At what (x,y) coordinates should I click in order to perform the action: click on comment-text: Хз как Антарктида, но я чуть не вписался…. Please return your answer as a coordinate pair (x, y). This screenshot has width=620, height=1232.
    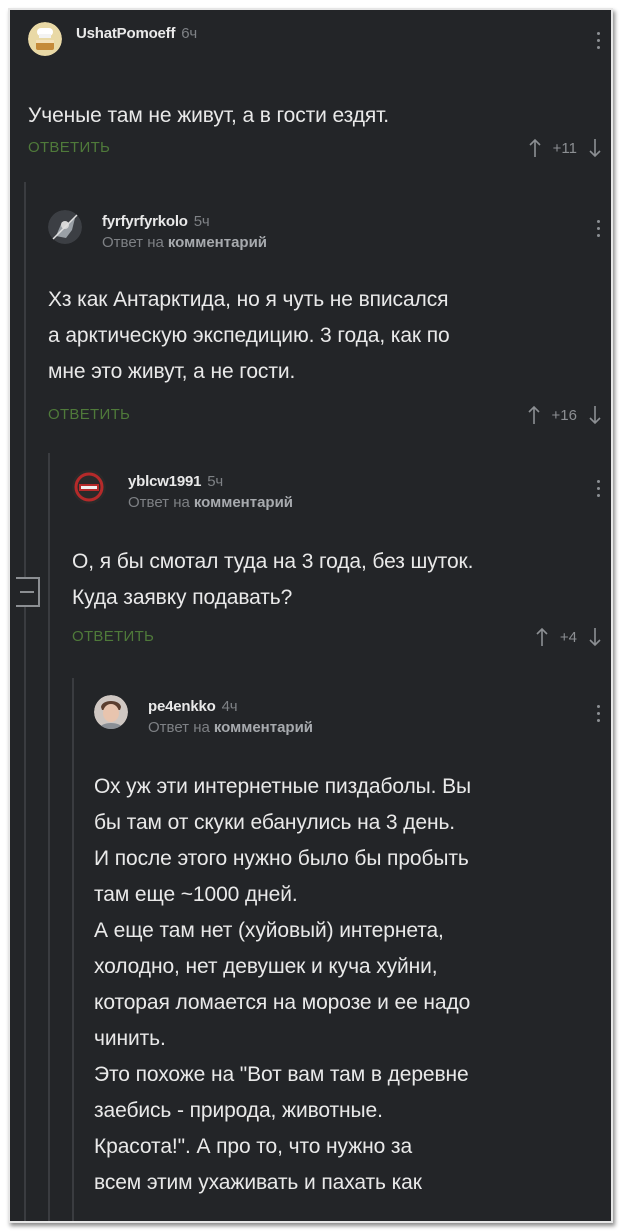
    Looking at the image, I should click on (249, 335).